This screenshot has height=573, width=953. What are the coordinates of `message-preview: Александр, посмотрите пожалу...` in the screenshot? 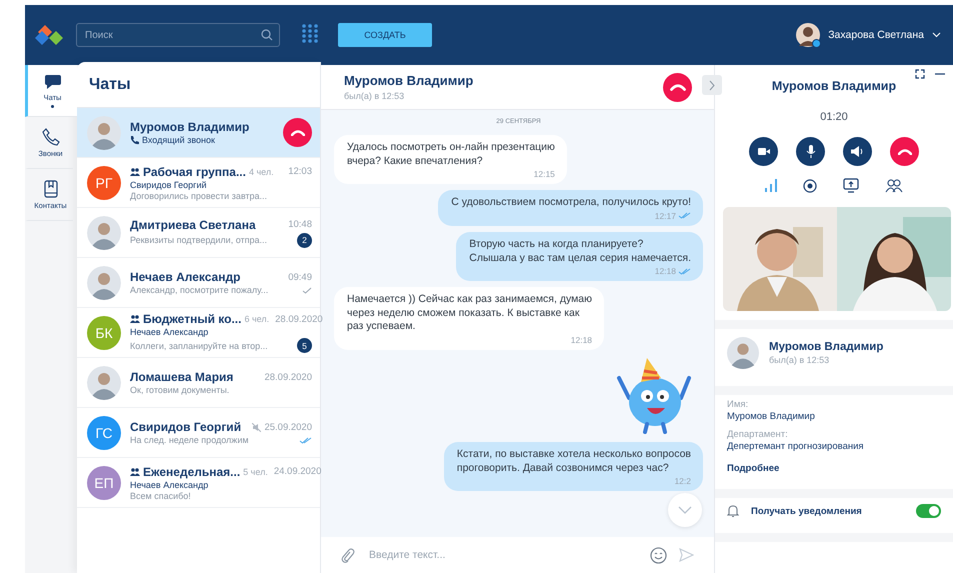 It's located at (199, 290).